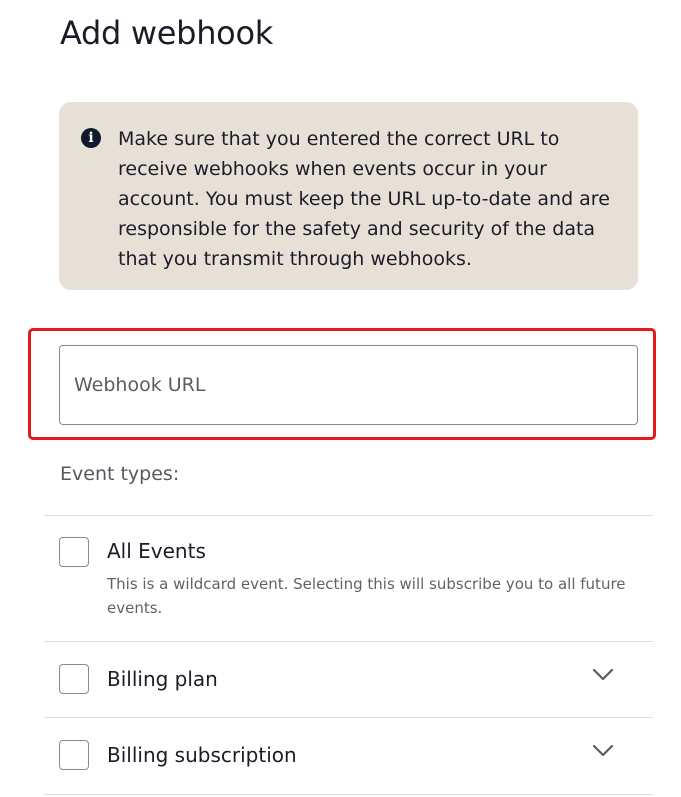  Describe the element at coordinates (156, 551) in the screenshot. I see `all-events-label: All Events` at that location.